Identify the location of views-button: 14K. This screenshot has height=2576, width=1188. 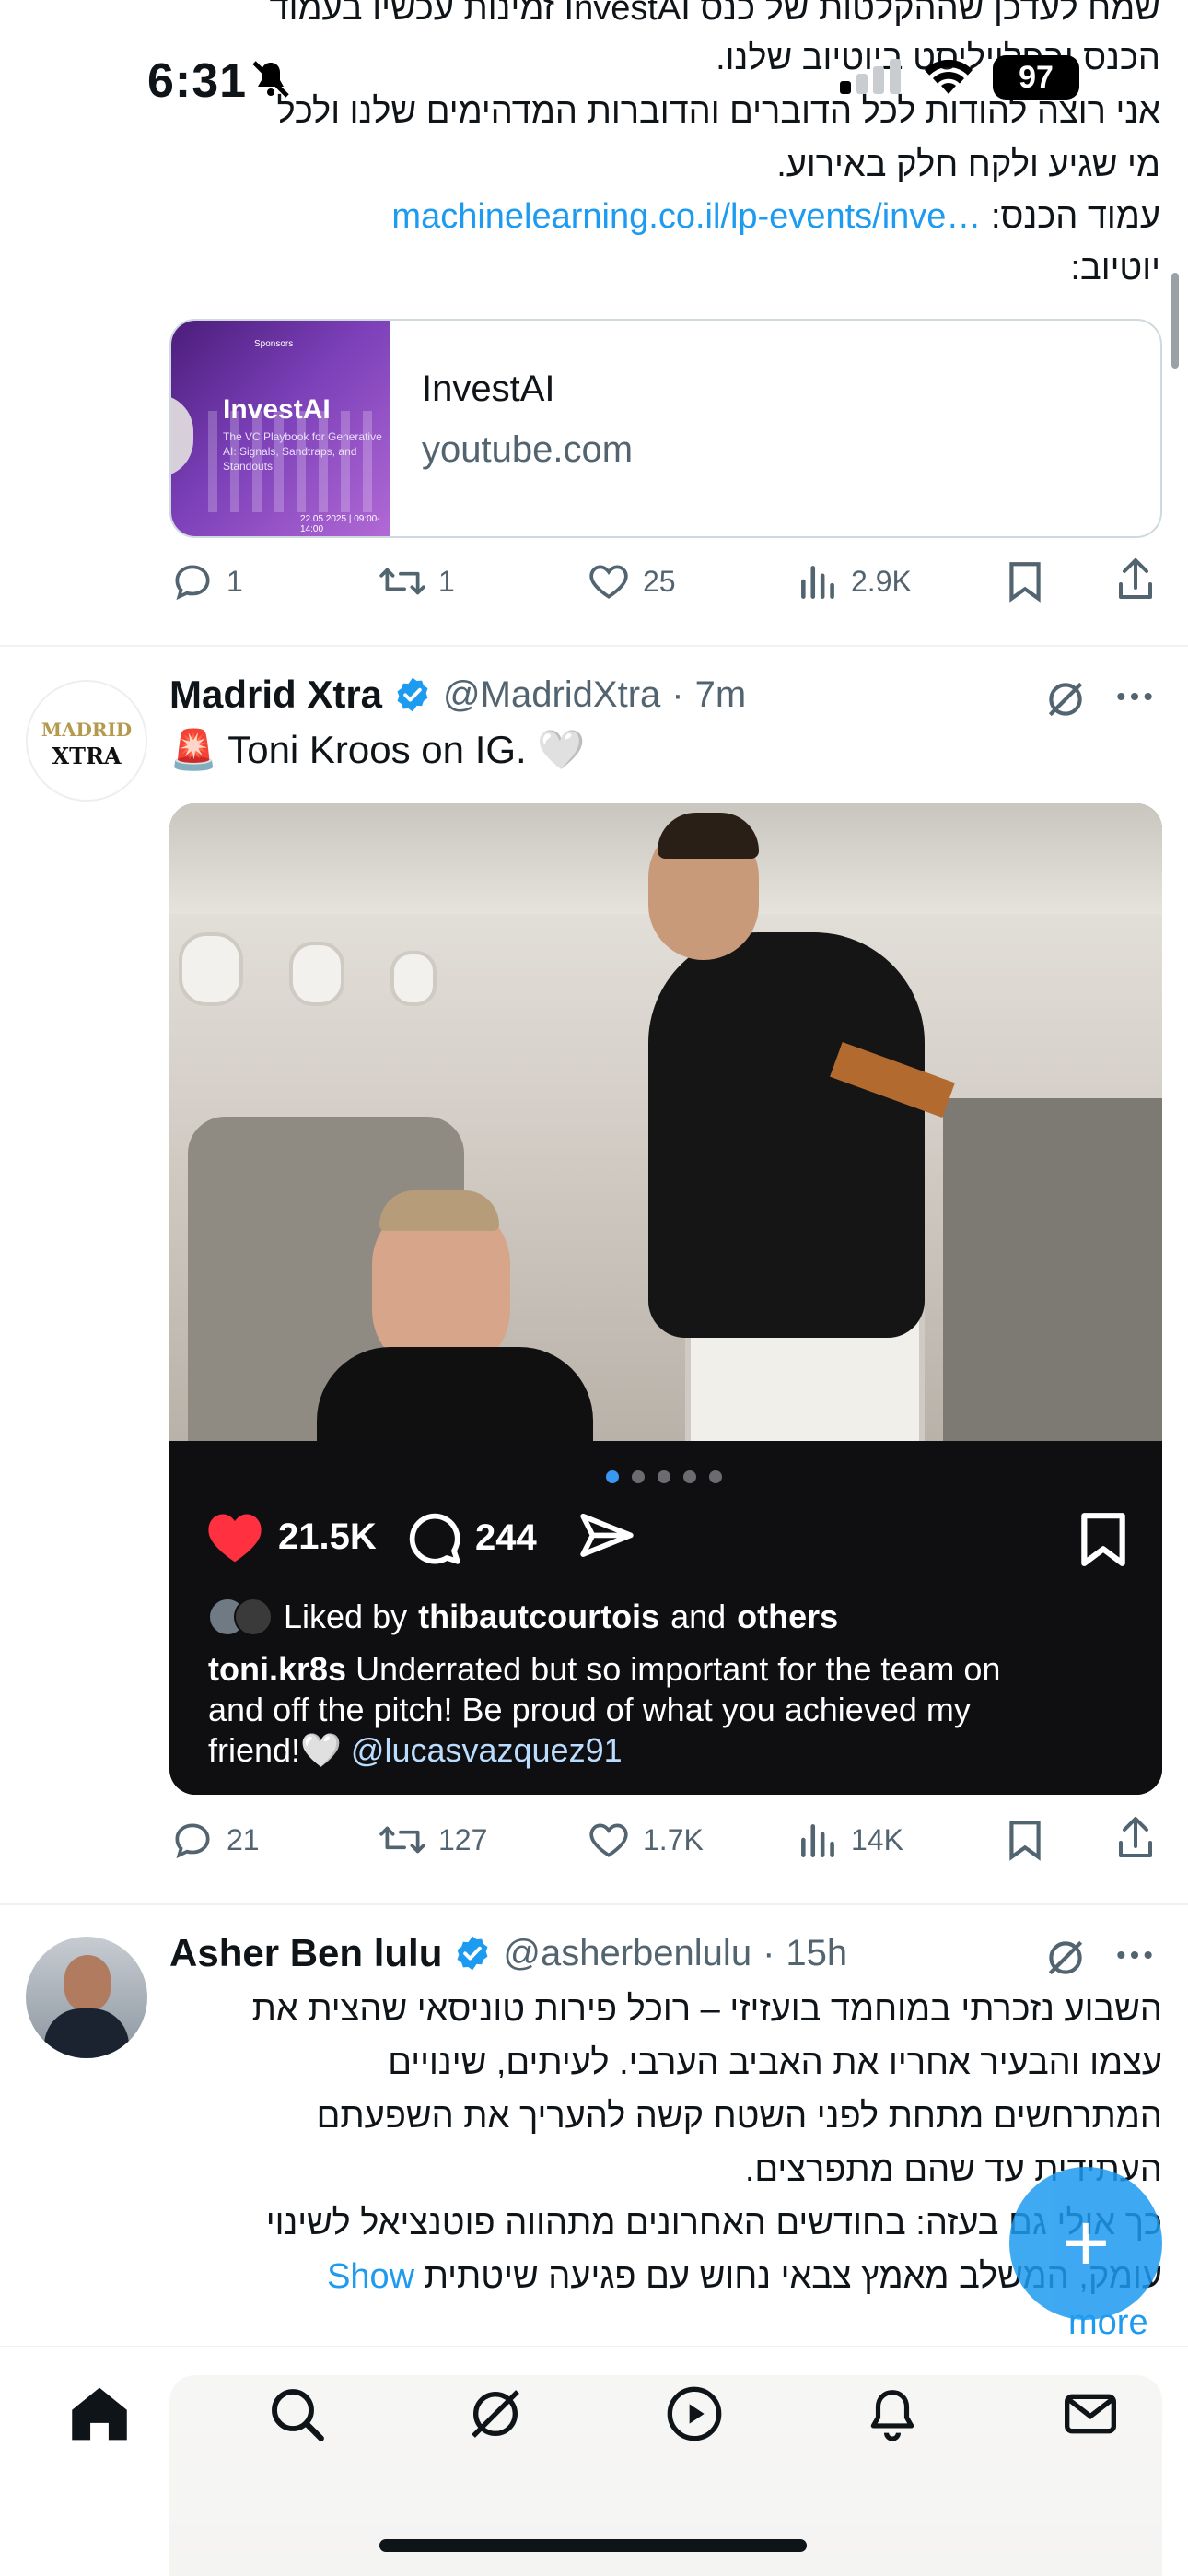
(850, 1840).